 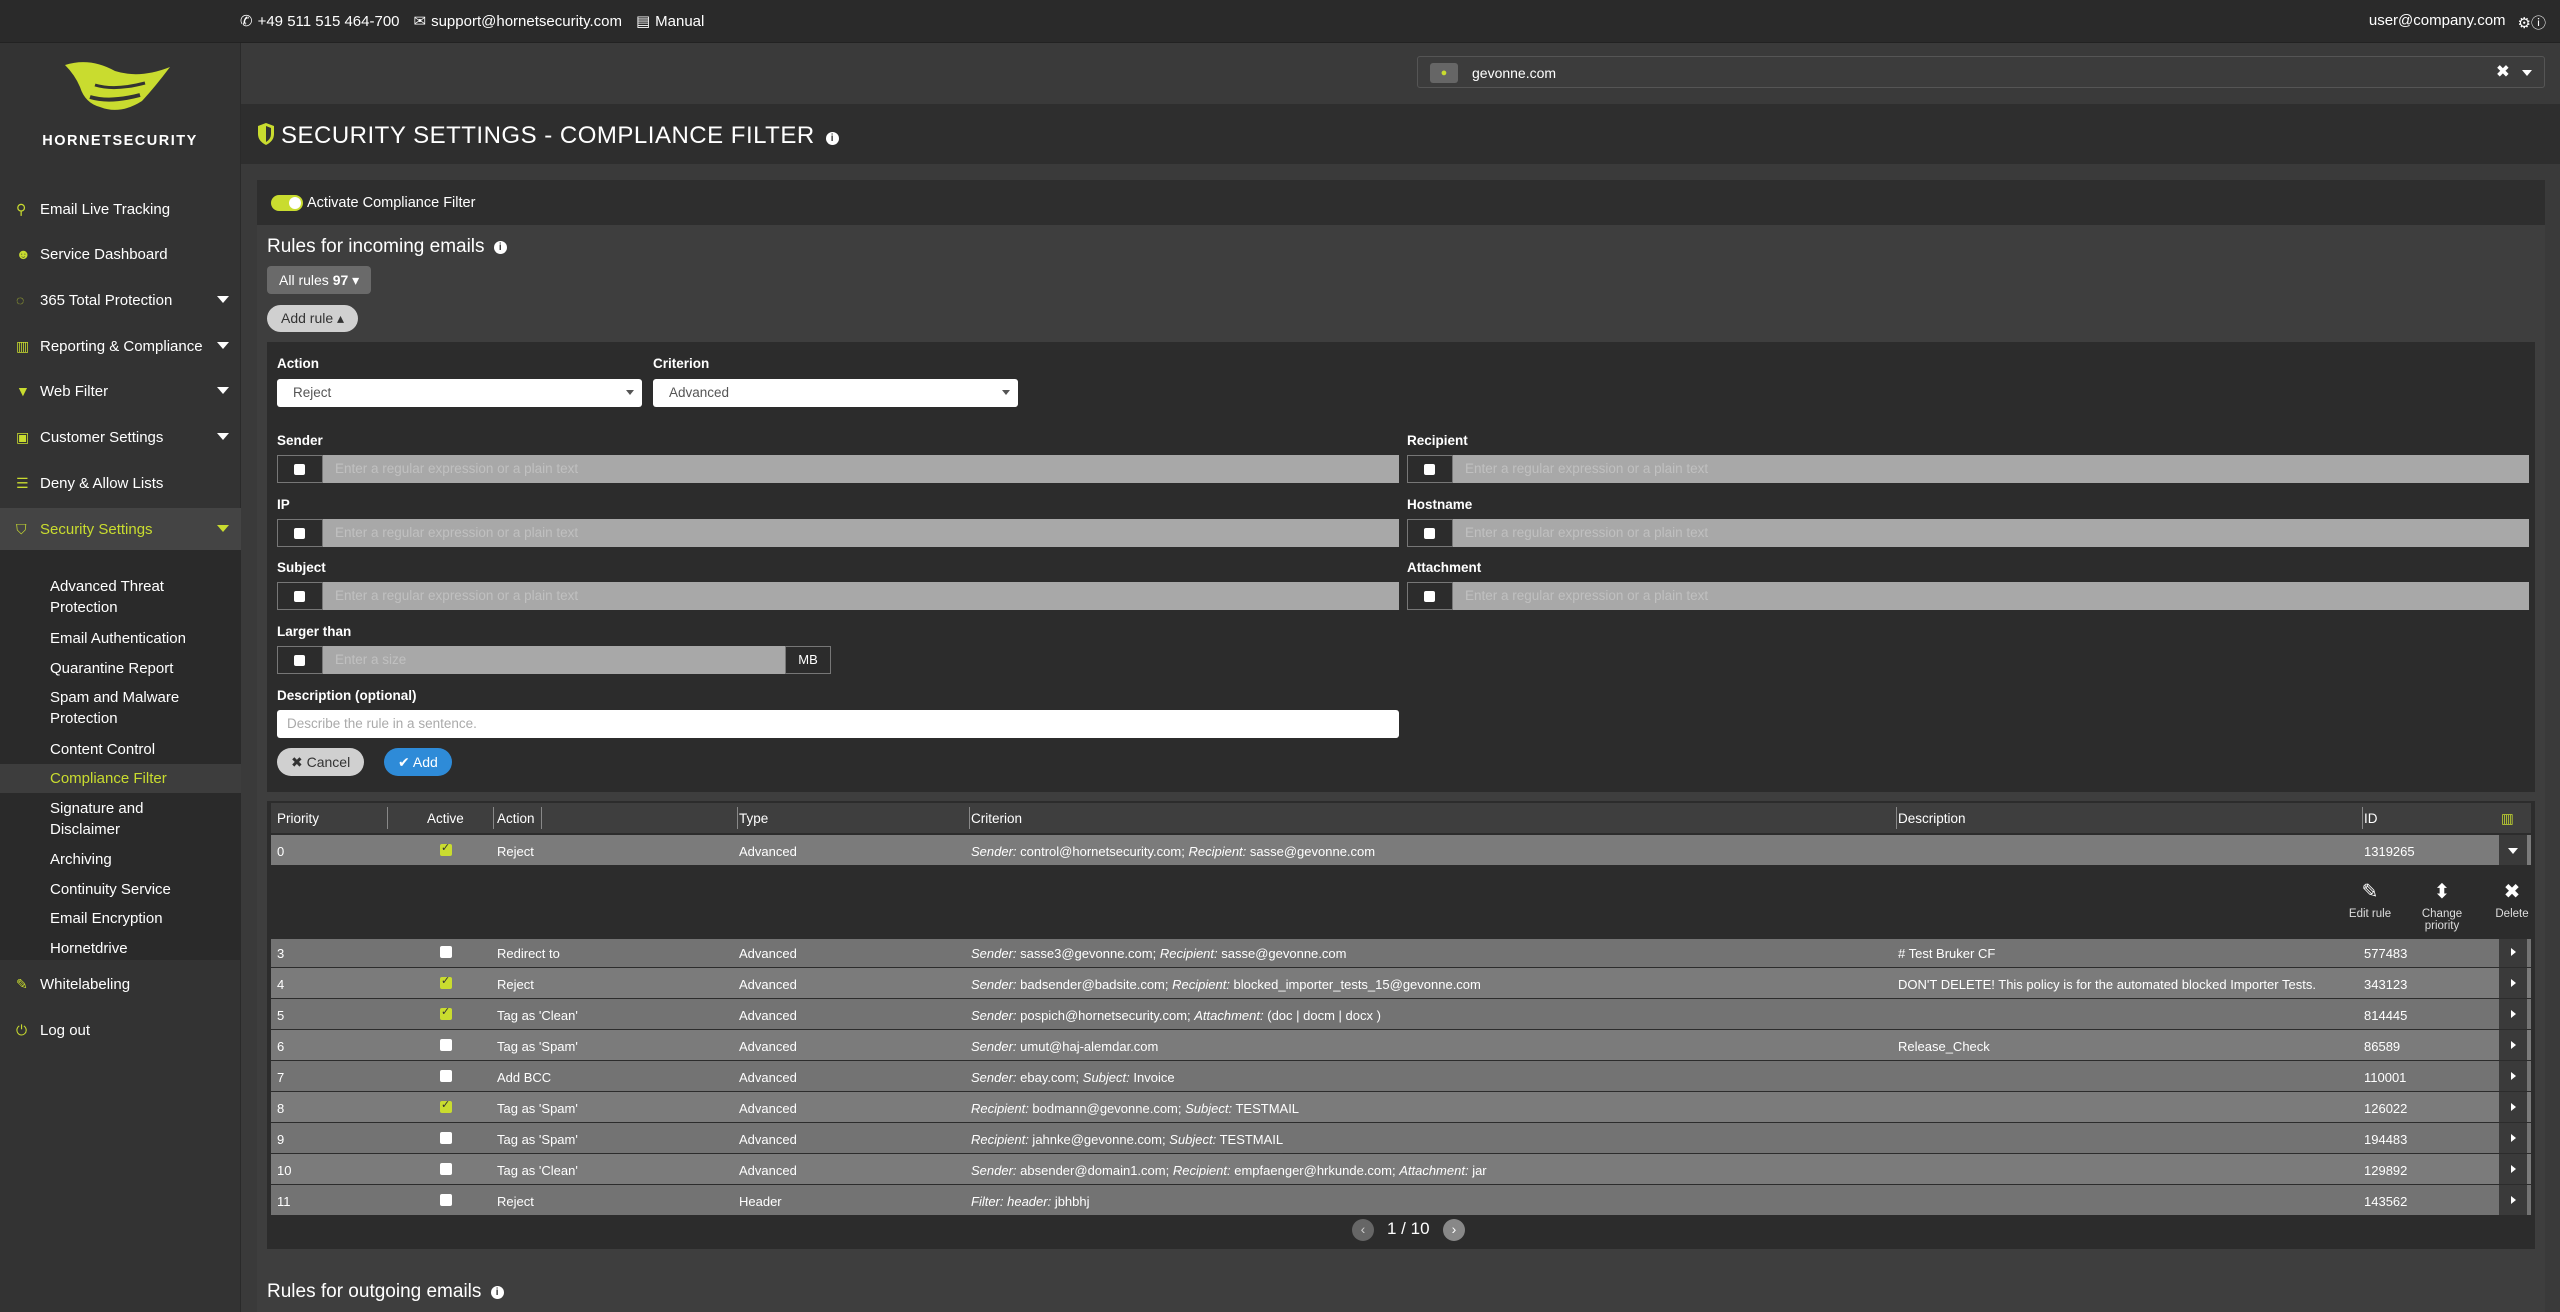 What do you see at coordinates (2512, 899) in the screenshot?
I see `delete-button: ✖ Delete` at bounding box center [2512, 899].